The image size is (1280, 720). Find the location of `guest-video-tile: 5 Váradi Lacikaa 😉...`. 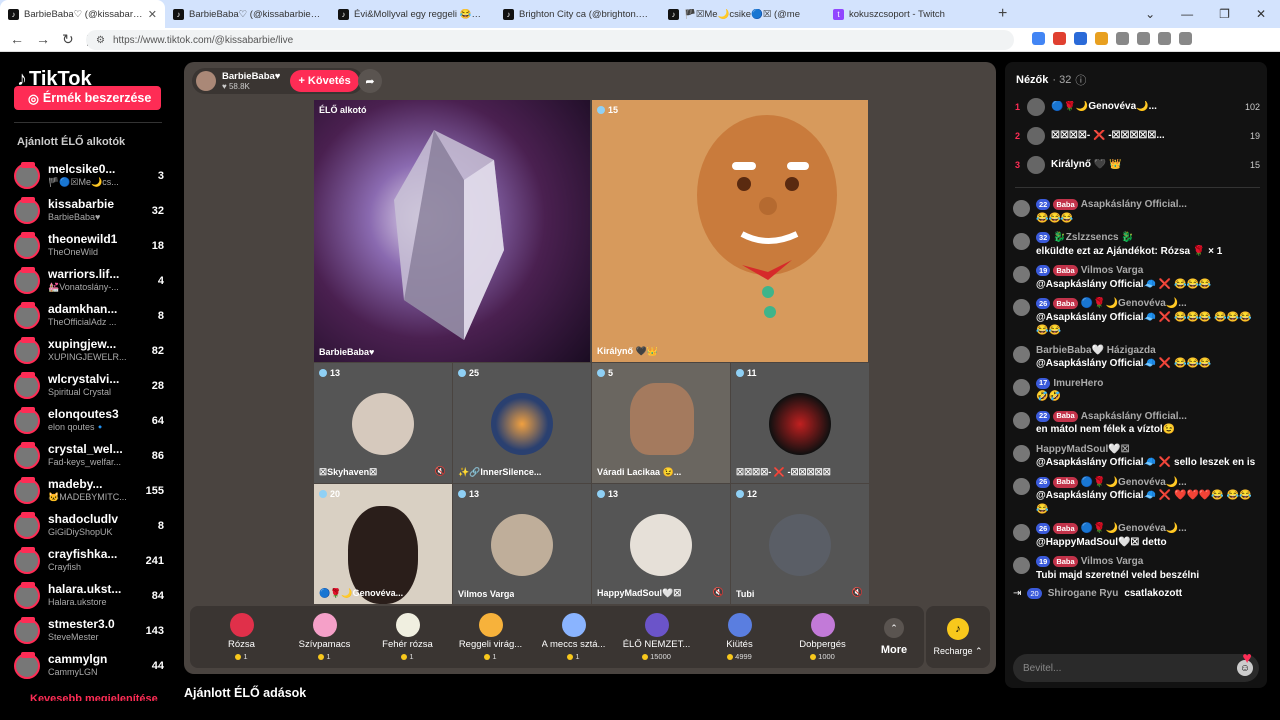

guest-video-tile: 5 Váradi Lacikaa 😉... is located at coordinates (661, 423).